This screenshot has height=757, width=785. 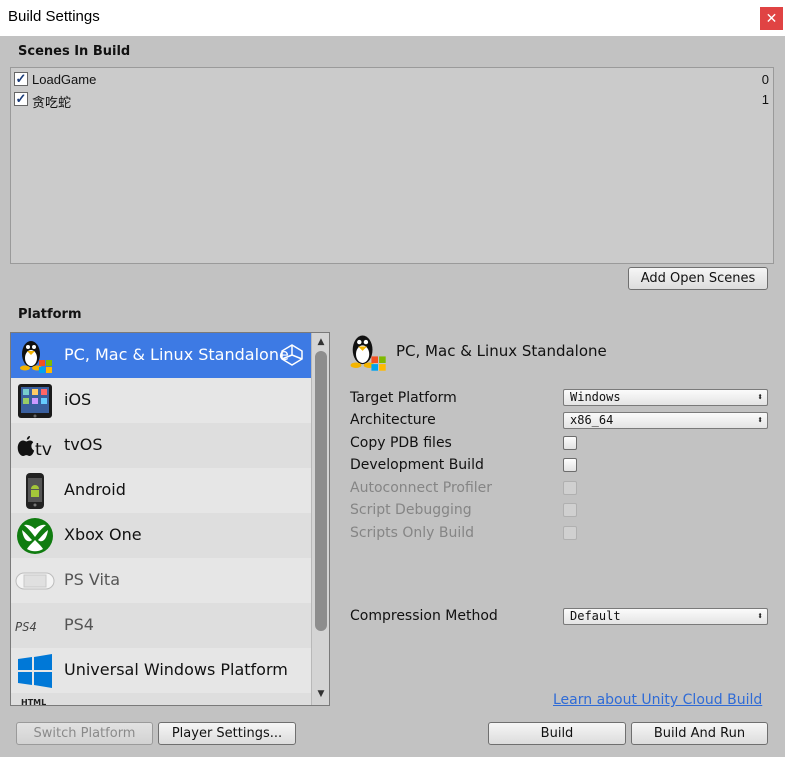 I want to click on android-phone-icon, so click(x=35, y=491).